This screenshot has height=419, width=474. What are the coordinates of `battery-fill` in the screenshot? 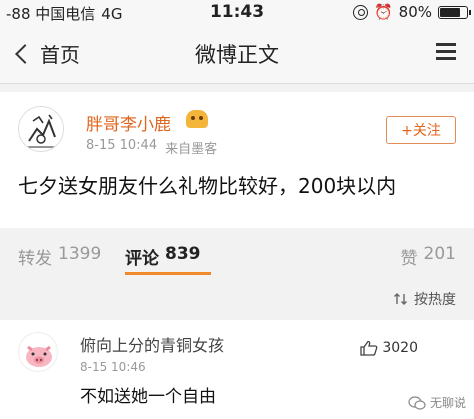 It's located at (450, 12).